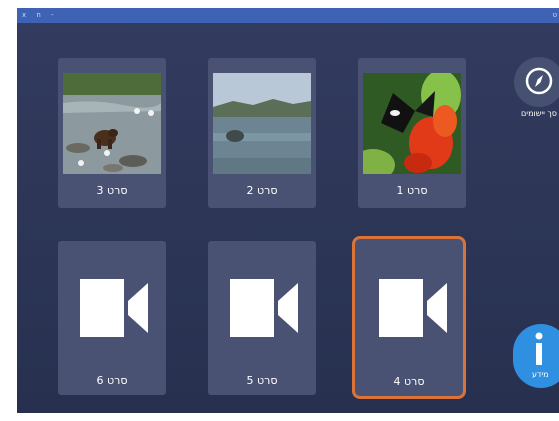 The height and width of the screenshot is (421, 559). I want to click on info-icon, so click(539, 348).